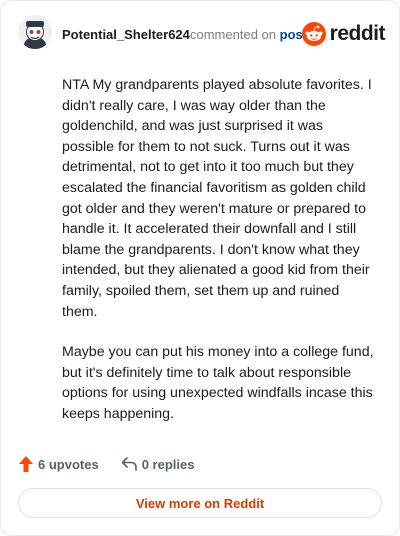 This screenshot has height=536, width=400. I want to click on snoo-avatar-icon, so click(35, 32).